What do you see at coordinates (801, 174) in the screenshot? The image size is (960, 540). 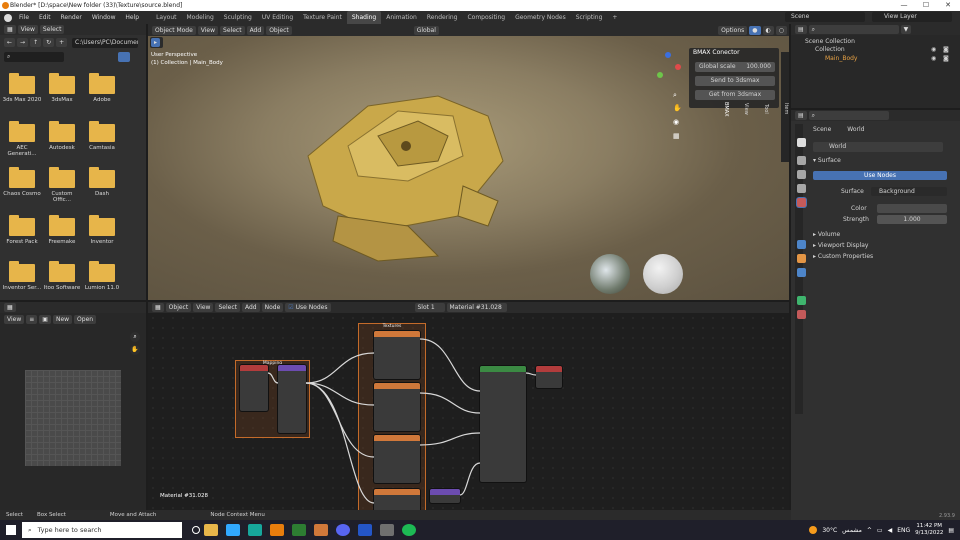 I see `output-tab-icon` at bounding box center [801, 174].